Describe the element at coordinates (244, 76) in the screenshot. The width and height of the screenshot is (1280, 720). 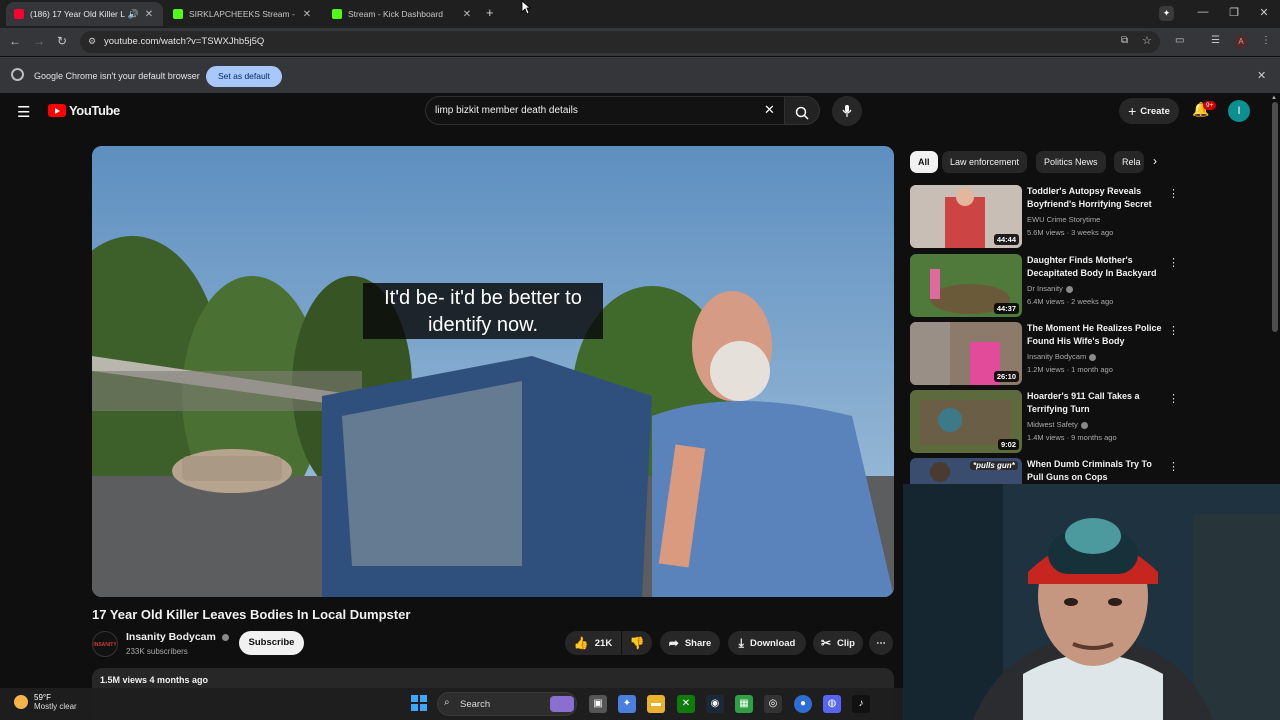
I see `set-default-button: Set as default` at that location.